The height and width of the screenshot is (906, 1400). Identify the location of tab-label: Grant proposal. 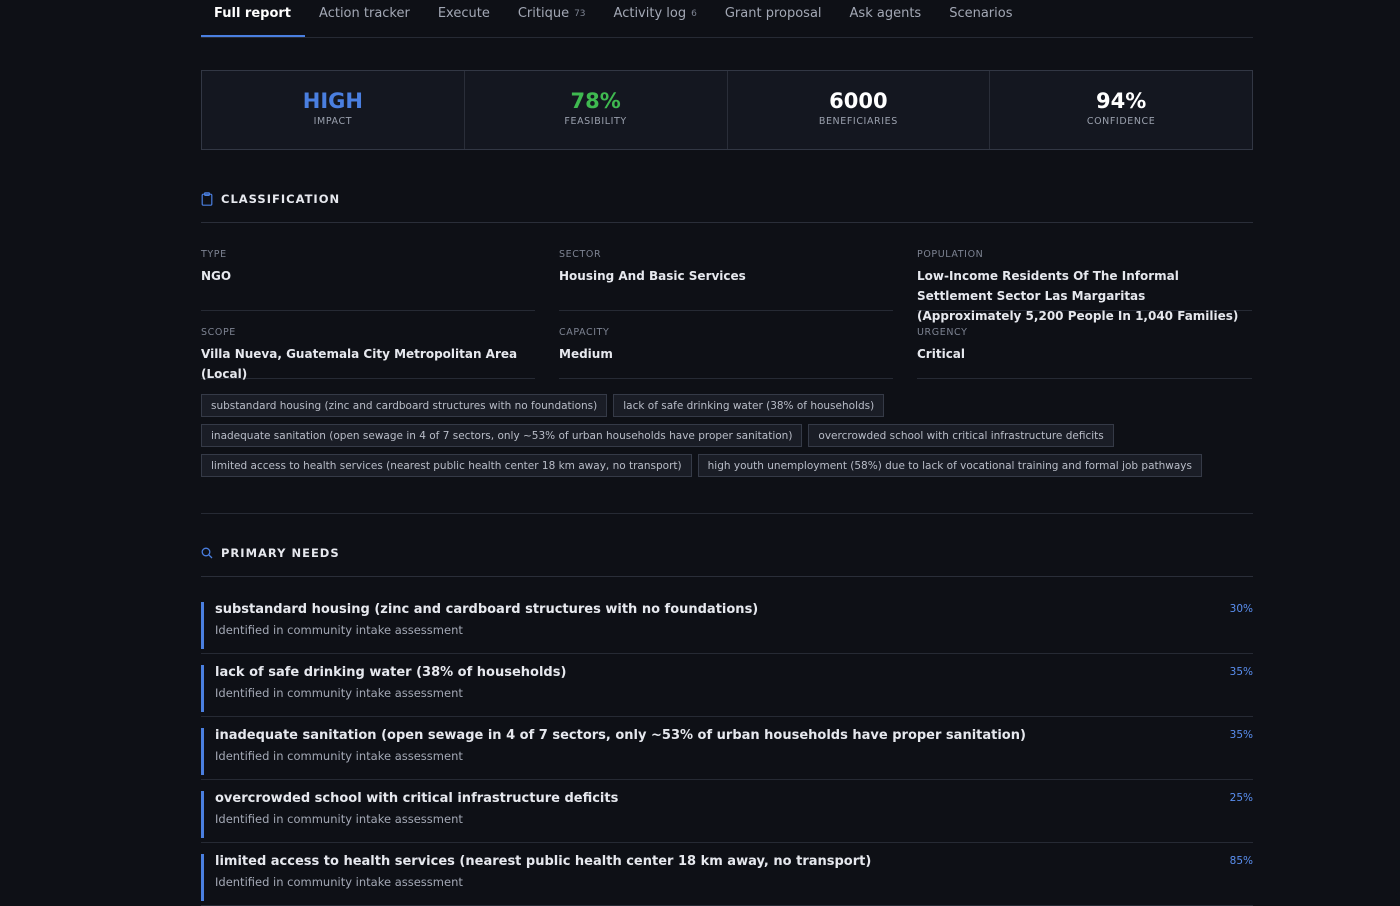
(773, 13).